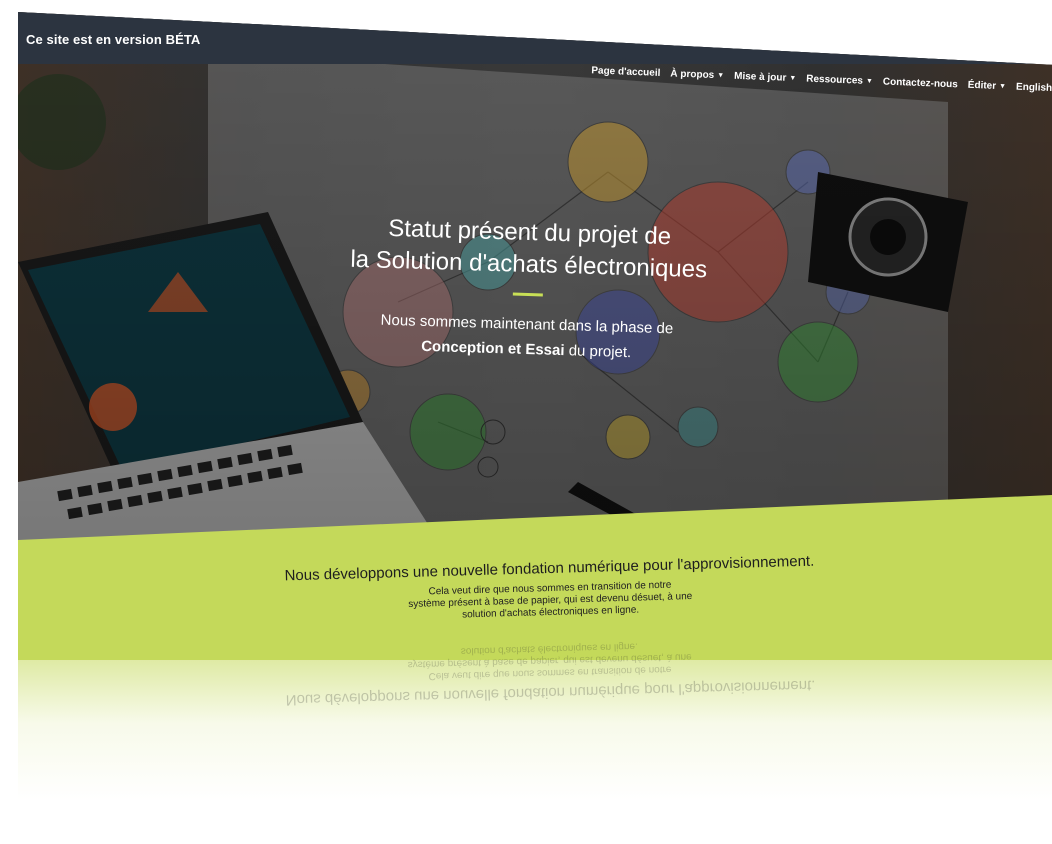  What do you see at coordinates (834, 80) in the screenshot?
I see `nav-label: Ressources` at bounding box center [834, 80].